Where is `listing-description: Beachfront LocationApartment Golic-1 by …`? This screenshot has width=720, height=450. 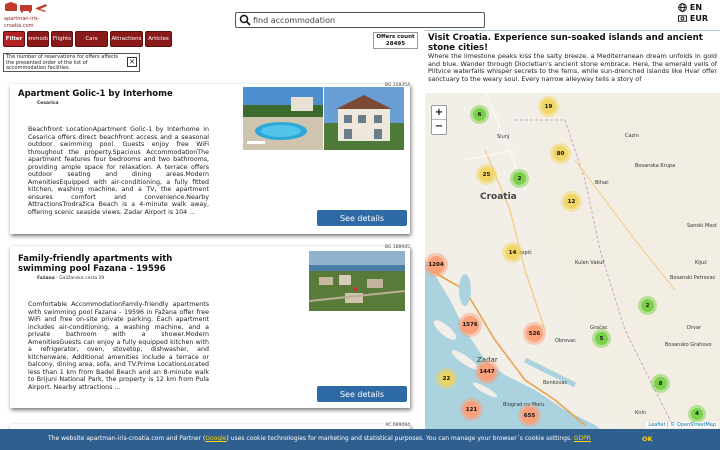
listing-description: Beachfront LocationApartment Golic-1 by … is located at coordinates (118, 171).